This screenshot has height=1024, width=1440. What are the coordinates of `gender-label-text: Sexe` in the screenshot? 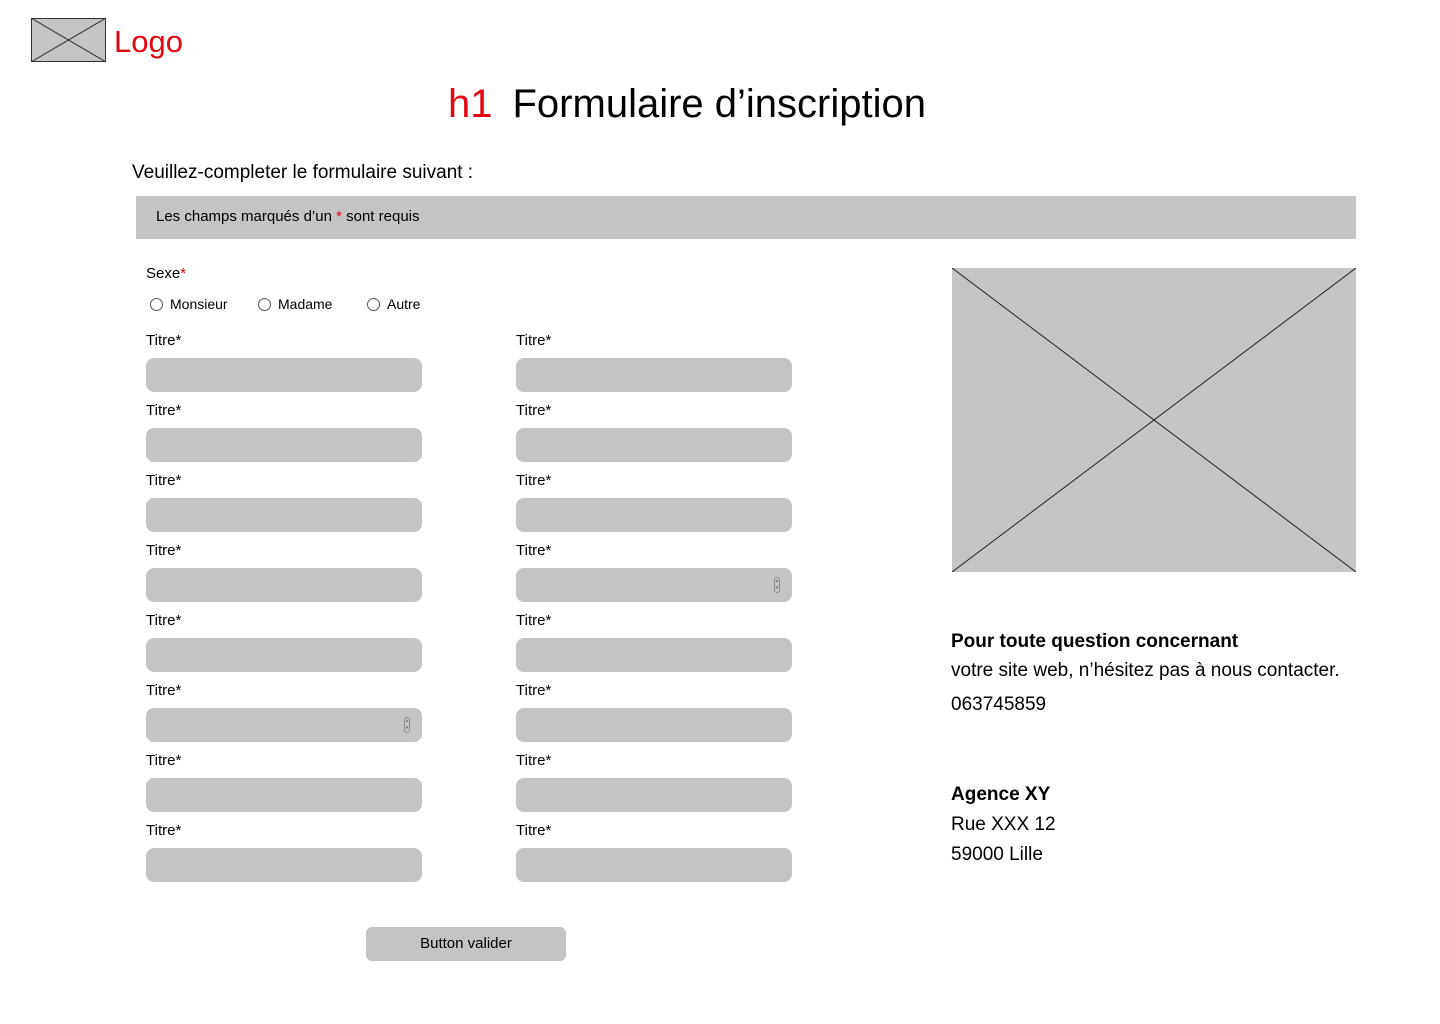 It's located at (163, 273).